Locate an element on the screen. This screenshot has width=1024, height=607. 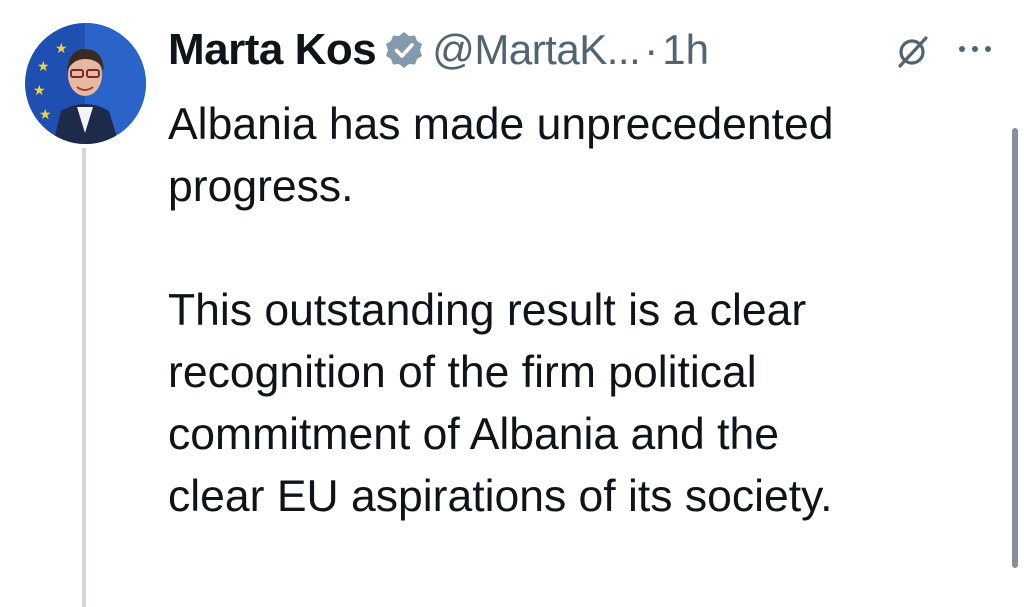
tweet-header: Marta Kos @MartaK... · 1h is located at coordinates (583, 50).